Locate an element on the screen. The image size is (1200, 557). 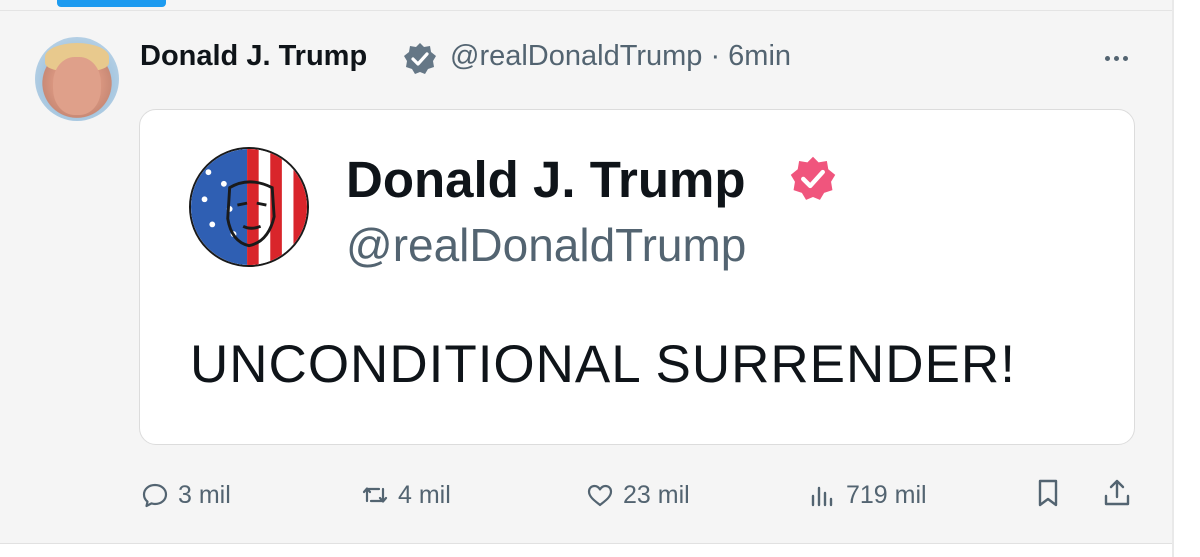
author-avatar is located at coordinates (77, 79).